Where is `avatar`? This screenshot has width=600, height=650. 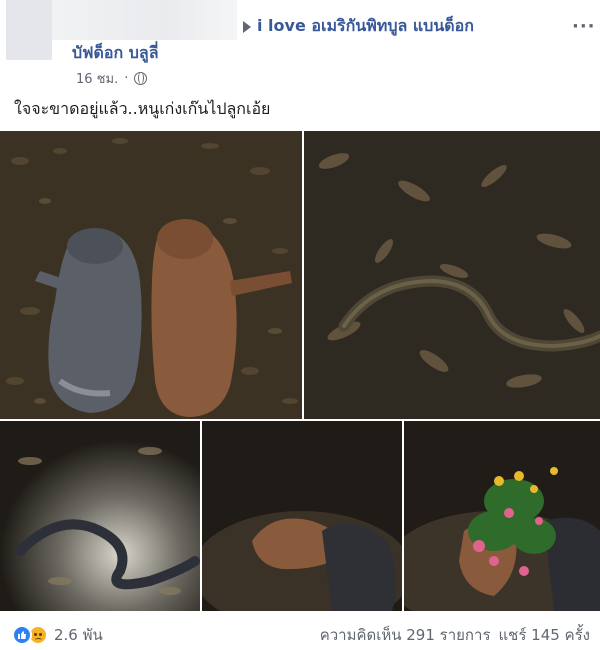 avatar is located at coordinates (29, 30).